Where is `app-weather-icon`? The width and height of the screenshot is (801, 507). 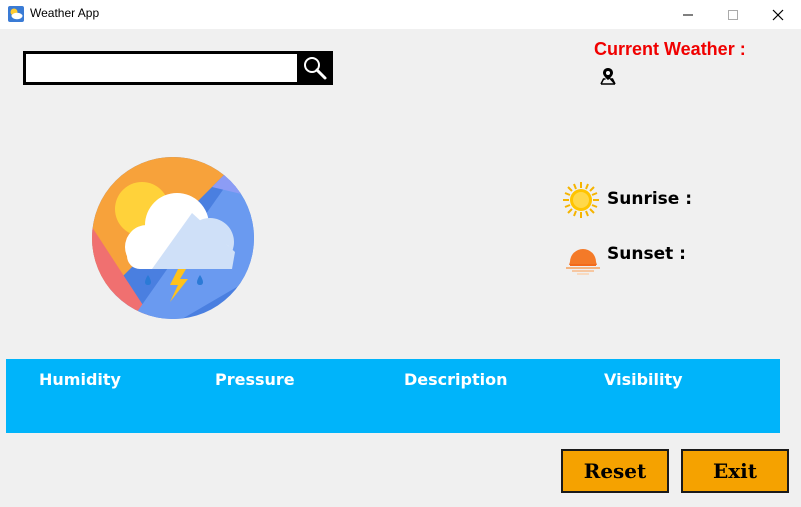
app-weather-icon is located at coordinates (16, 14).